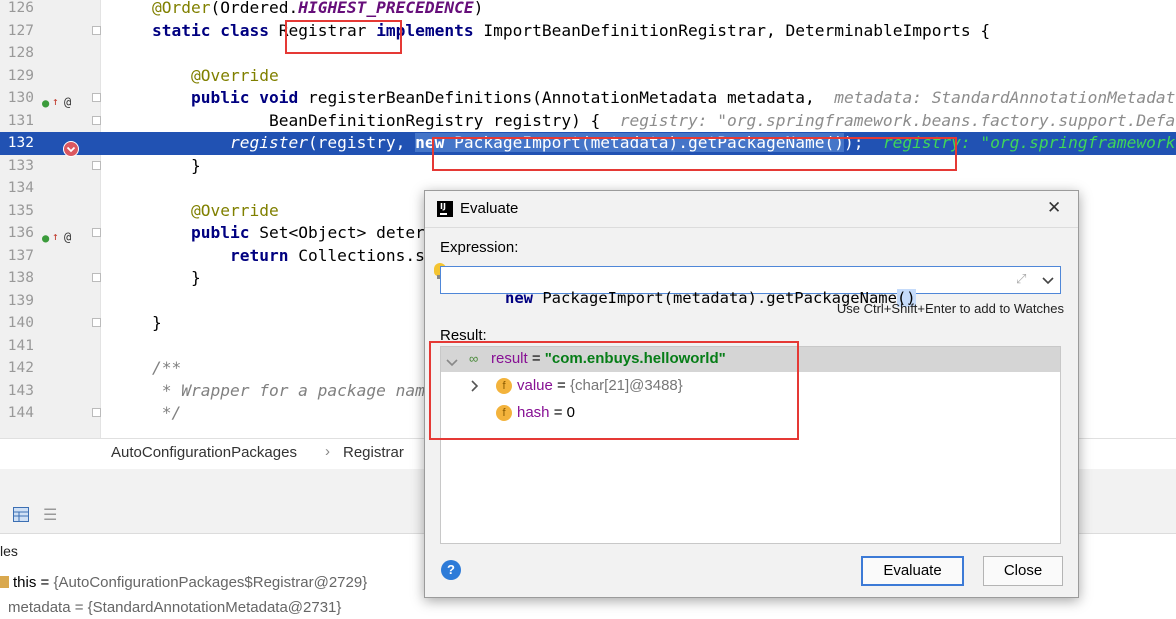 Image resolution: width=1176 pixels, height=619 pixels. Describe the element at coordinates (1048, 282) in the screenshot. I see `history-dropdown-icon` at that location.